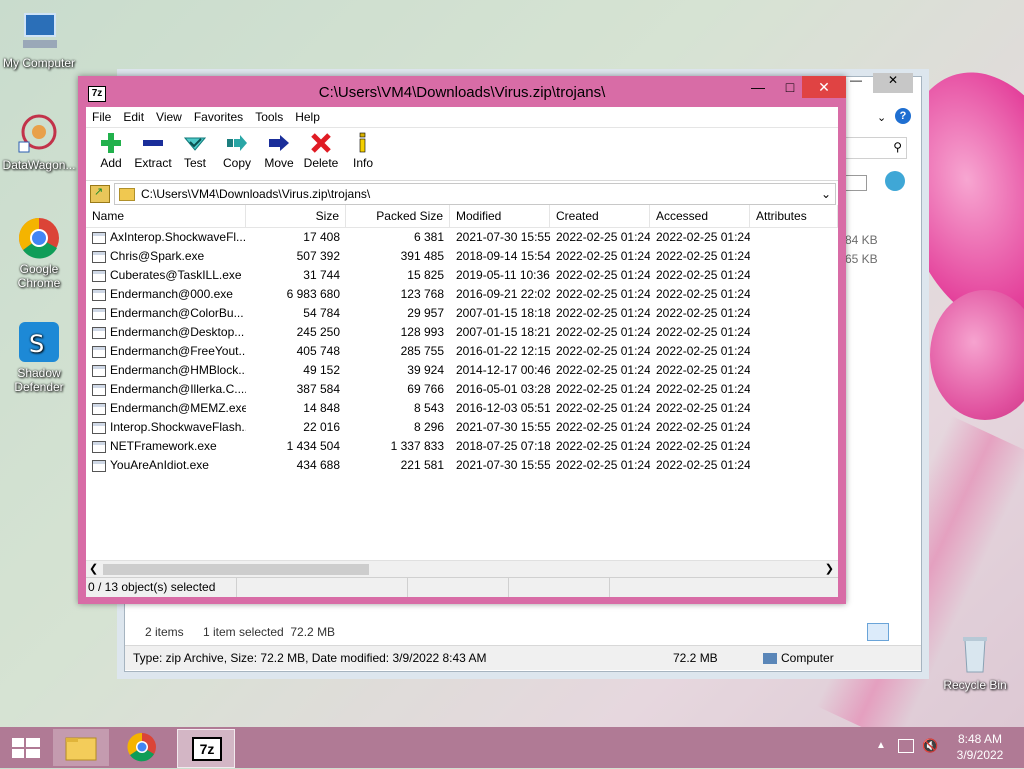 The height and width of the screenshot is (769, 1024). I want to click on explorer-search-box: ⚲, so click(876, 148).